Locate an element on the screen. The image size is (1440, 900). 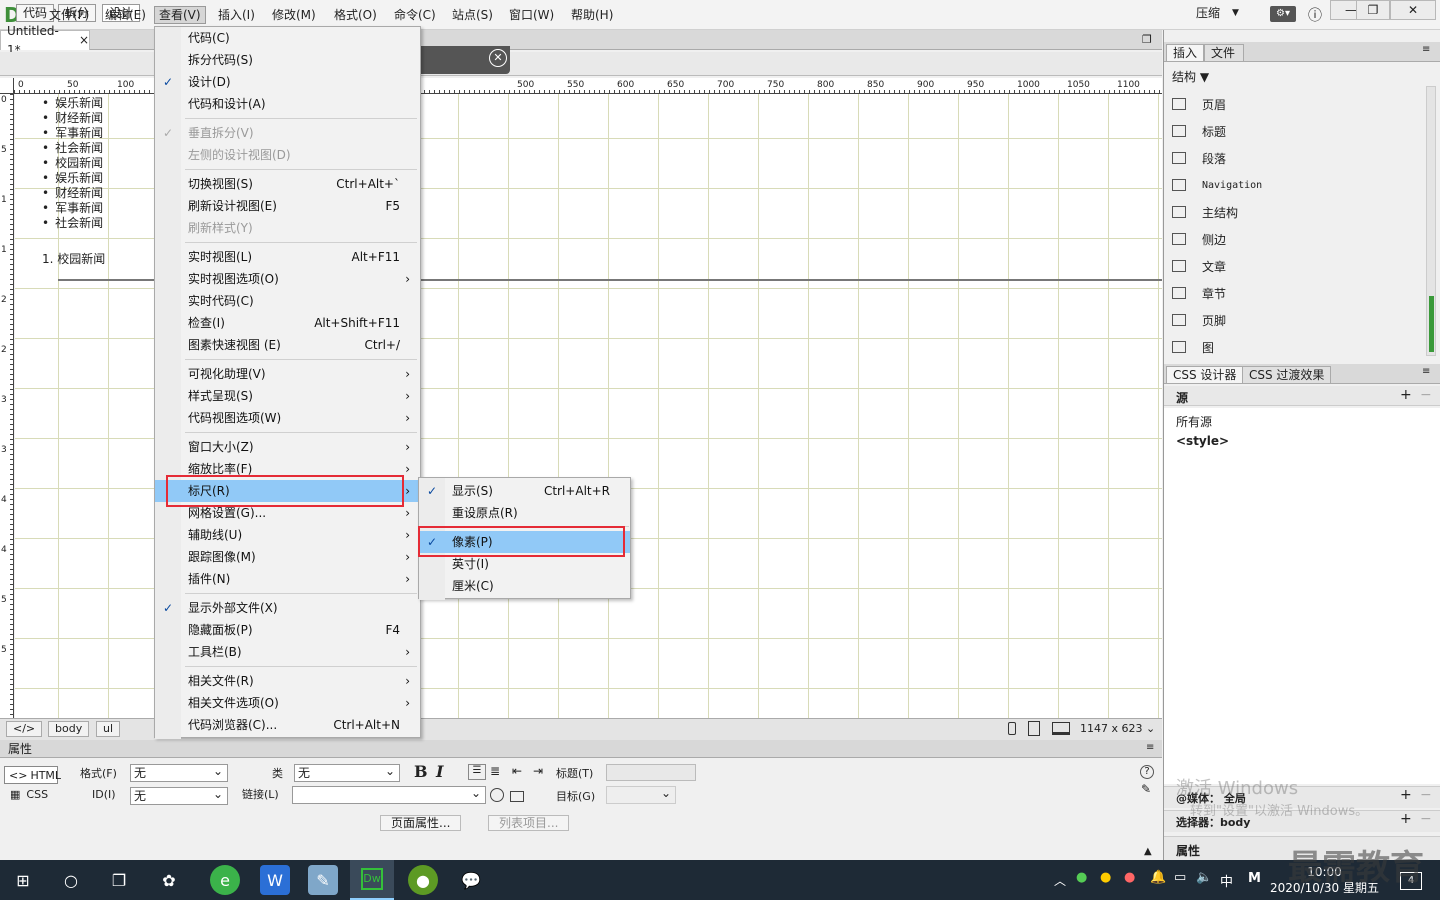
menu-item: 实时视图选项(O) › is located at coordinates (287, 279).